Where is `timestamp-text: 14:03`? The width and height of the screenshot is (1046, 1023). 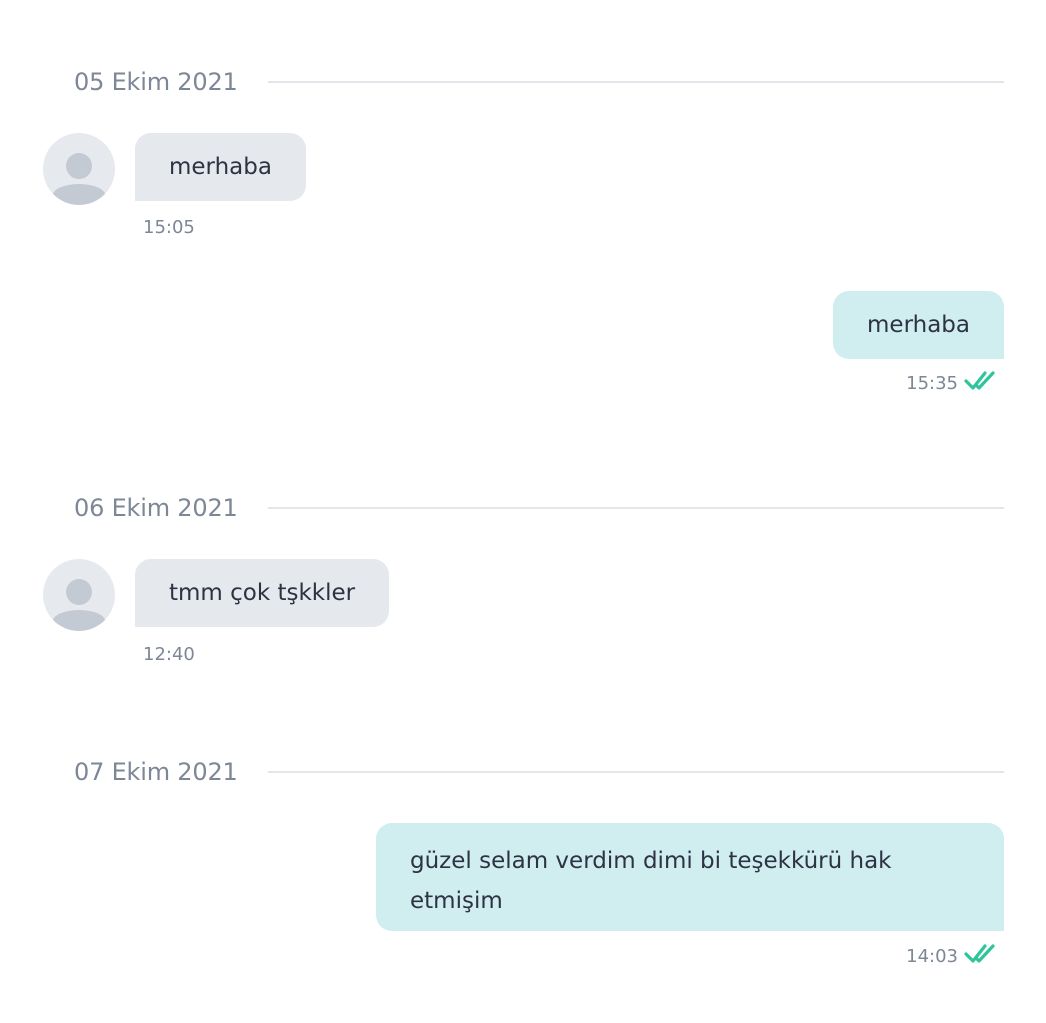
timestamp-text: 14:03 is located at coordinates (932, 956).